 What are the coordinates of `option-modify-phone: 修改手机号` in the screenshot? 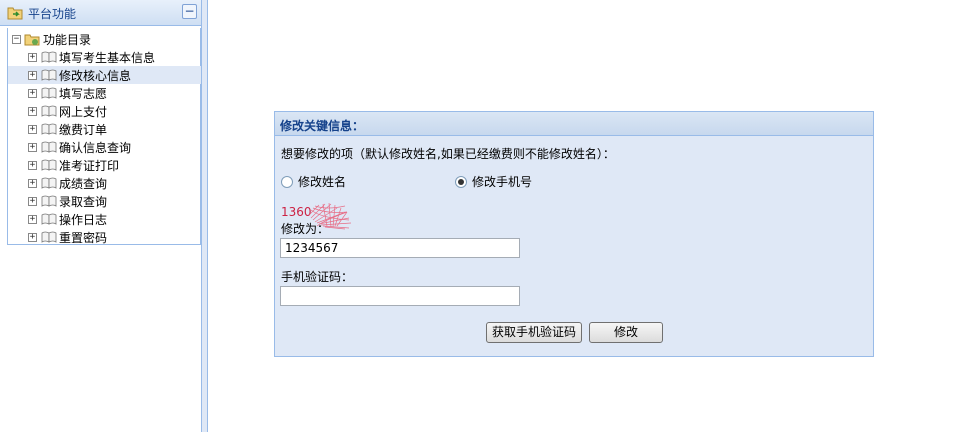 It's located at (493, 181).